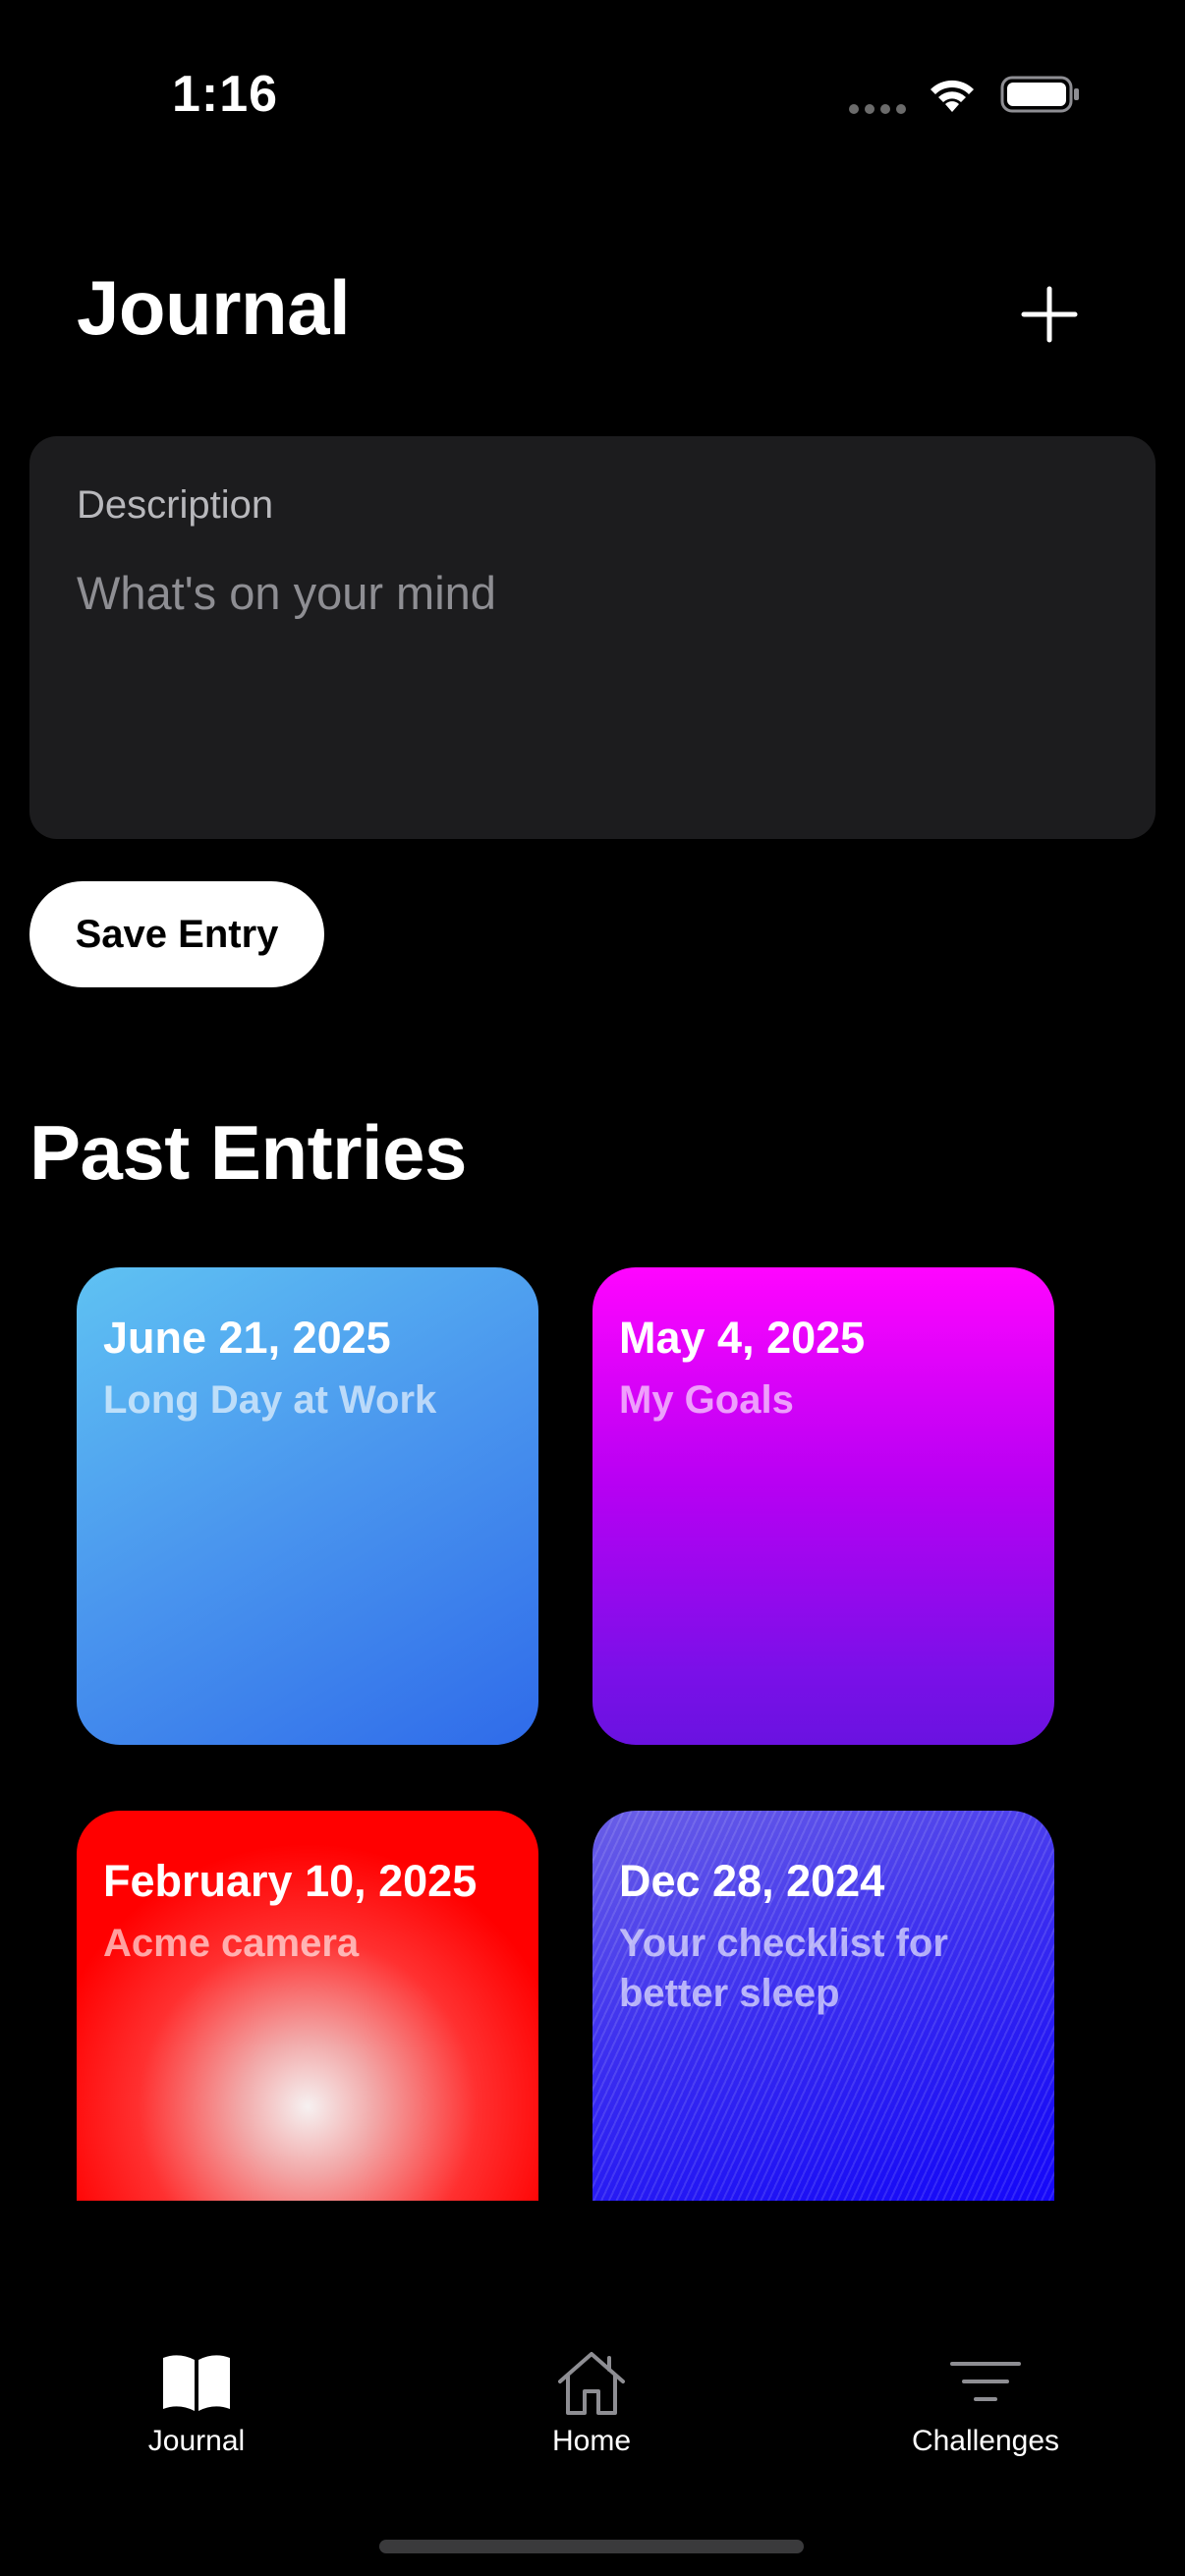 This screenshot has height=2576, width=1185. What do you see at coordinates (592, 2383) in the screenshot?
I see `house-icon` at bounding box center [592, 2383].